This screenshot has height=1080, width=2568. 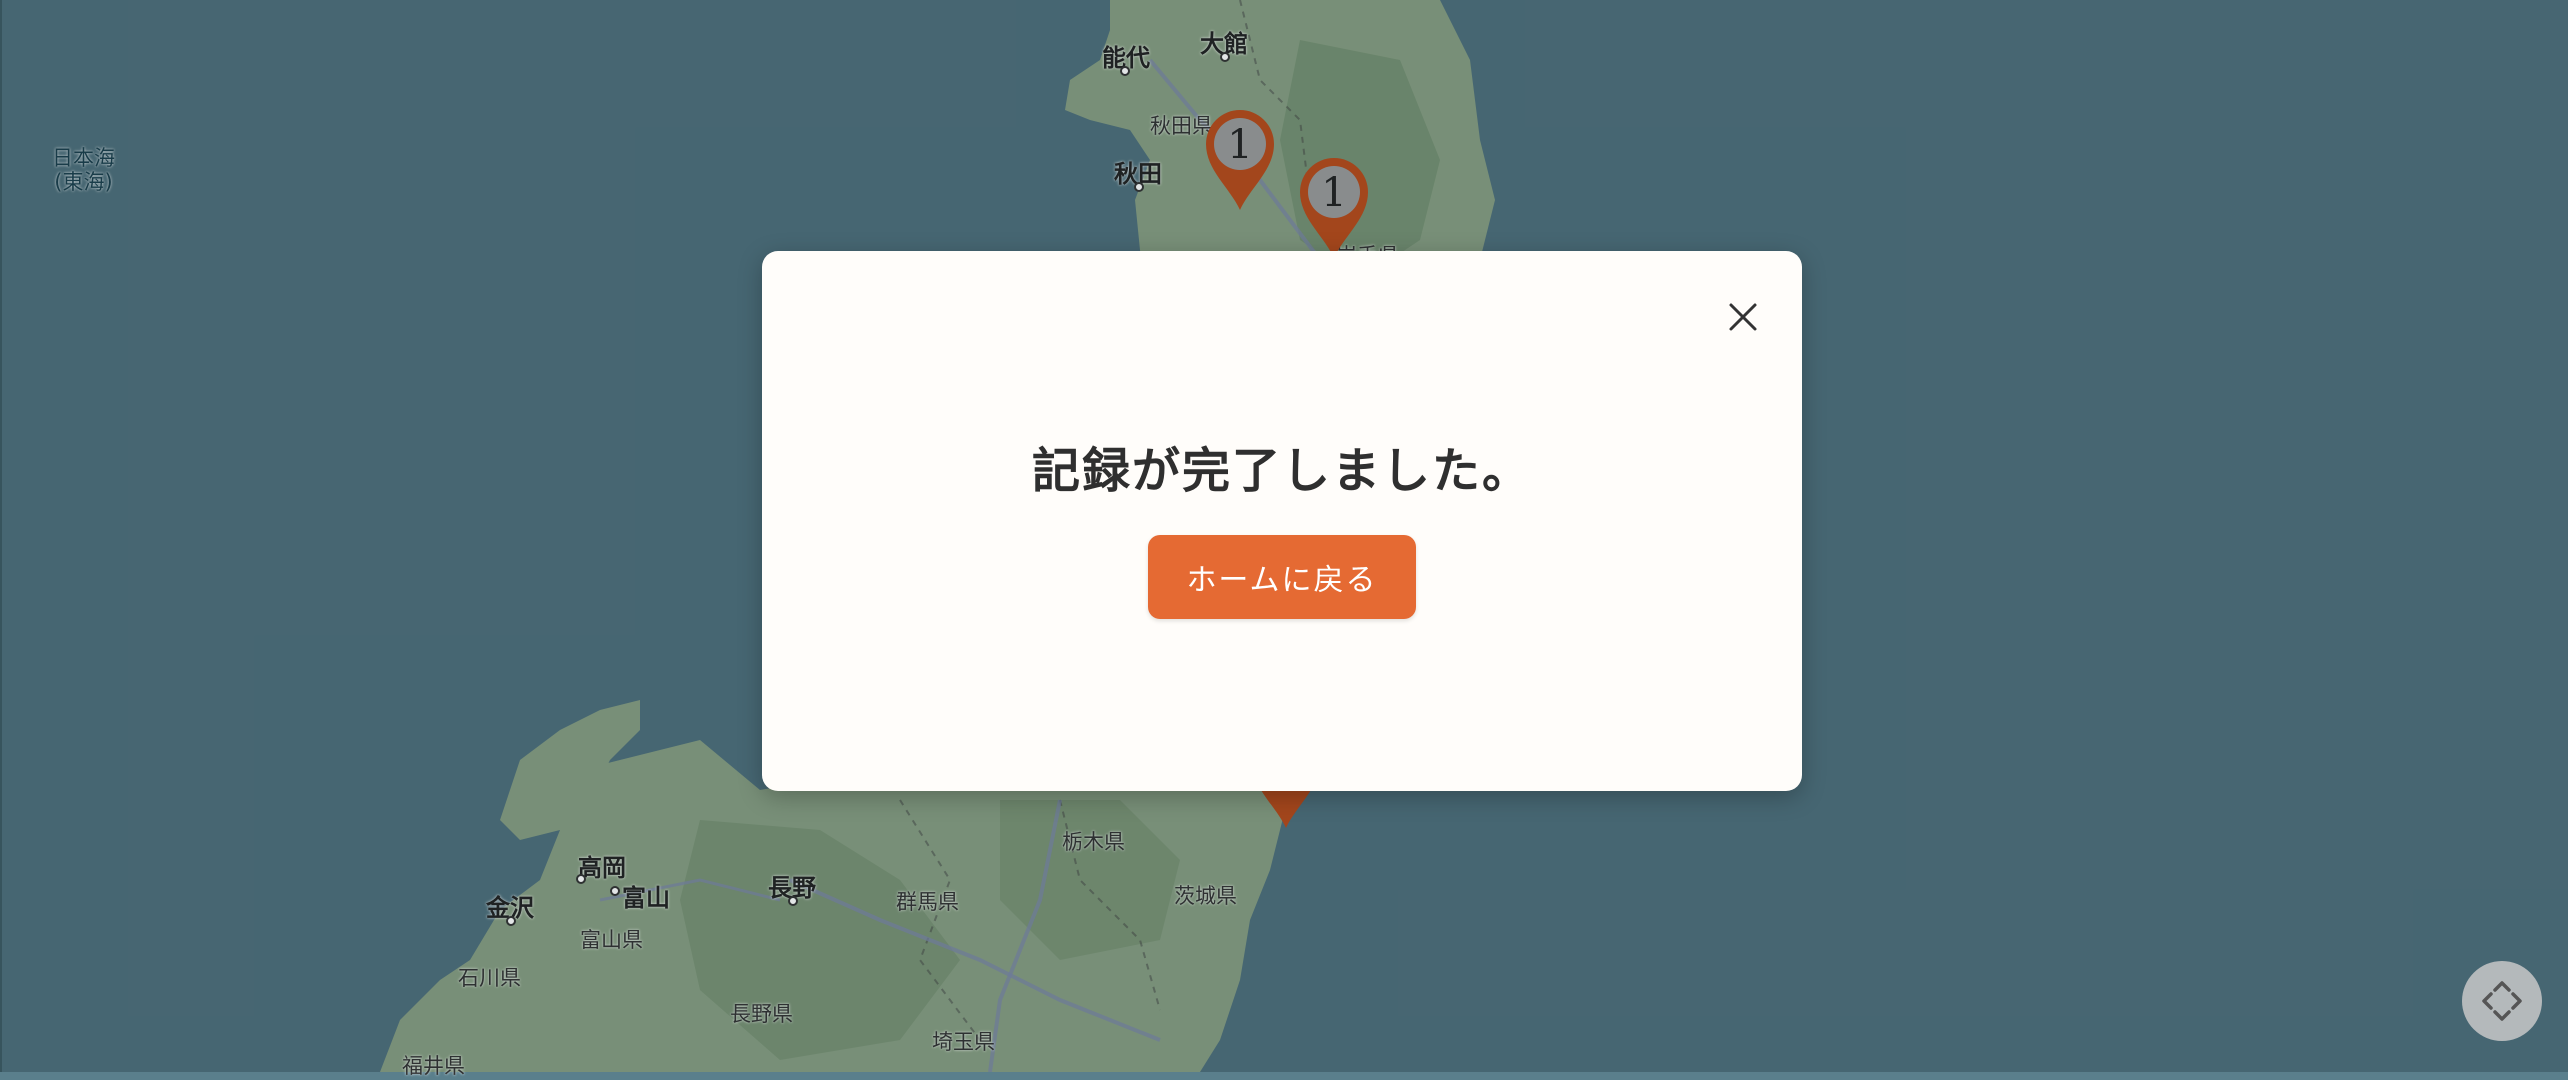 I want to click on close-button, so click(x=1743, y=317).